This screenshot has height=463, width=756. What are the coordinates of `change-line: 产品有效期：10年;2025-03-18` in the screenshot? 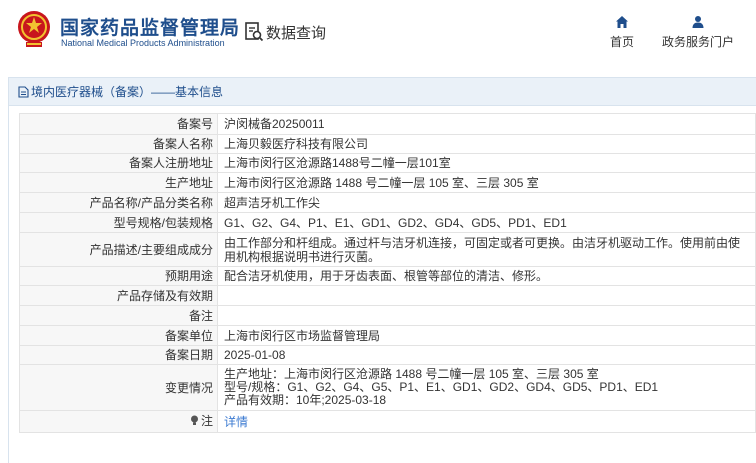 It's located at (305, 400).